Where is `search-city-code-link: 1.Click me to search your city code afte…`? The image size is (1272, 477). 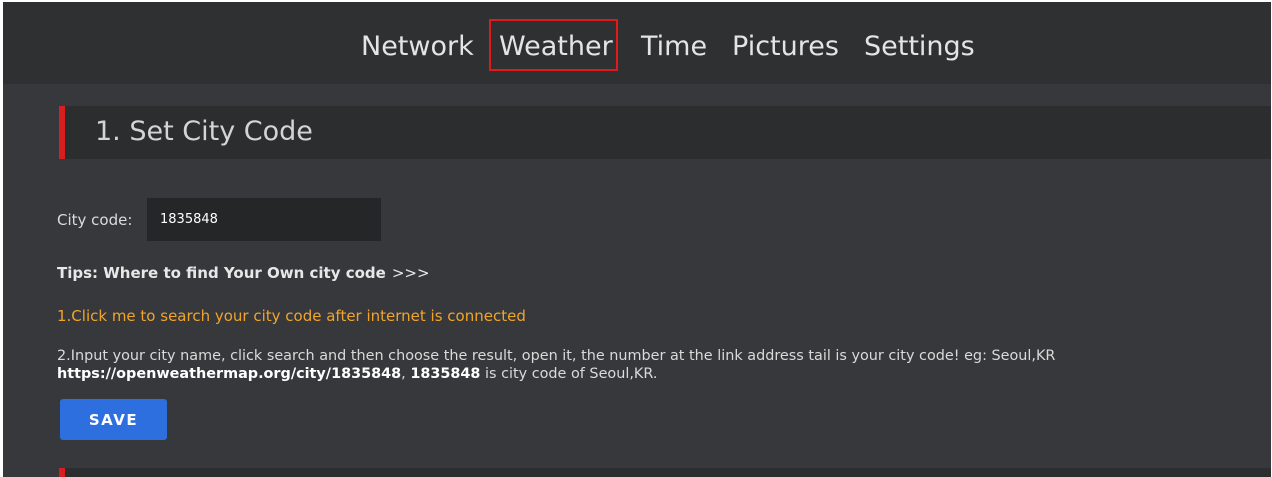 search-city-code-link: 1.Click me to search your city code afte… is located at coordinates (291, 316).